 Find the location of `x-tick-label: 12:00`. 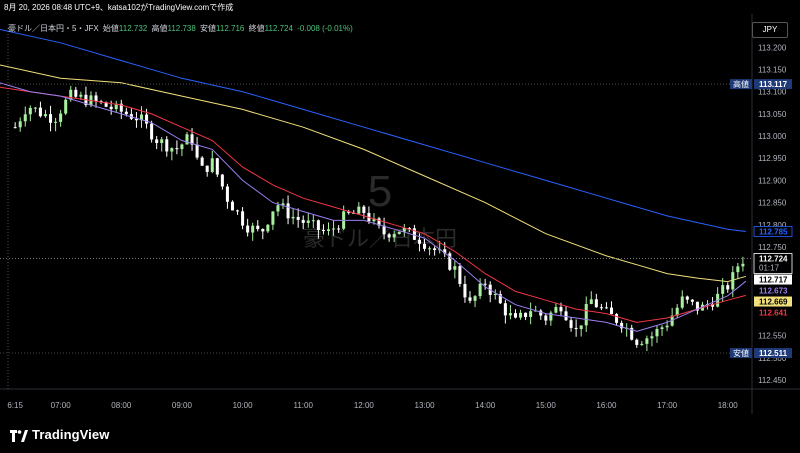

x-tick-label: 12:00 is located at coordinates (364, 405).